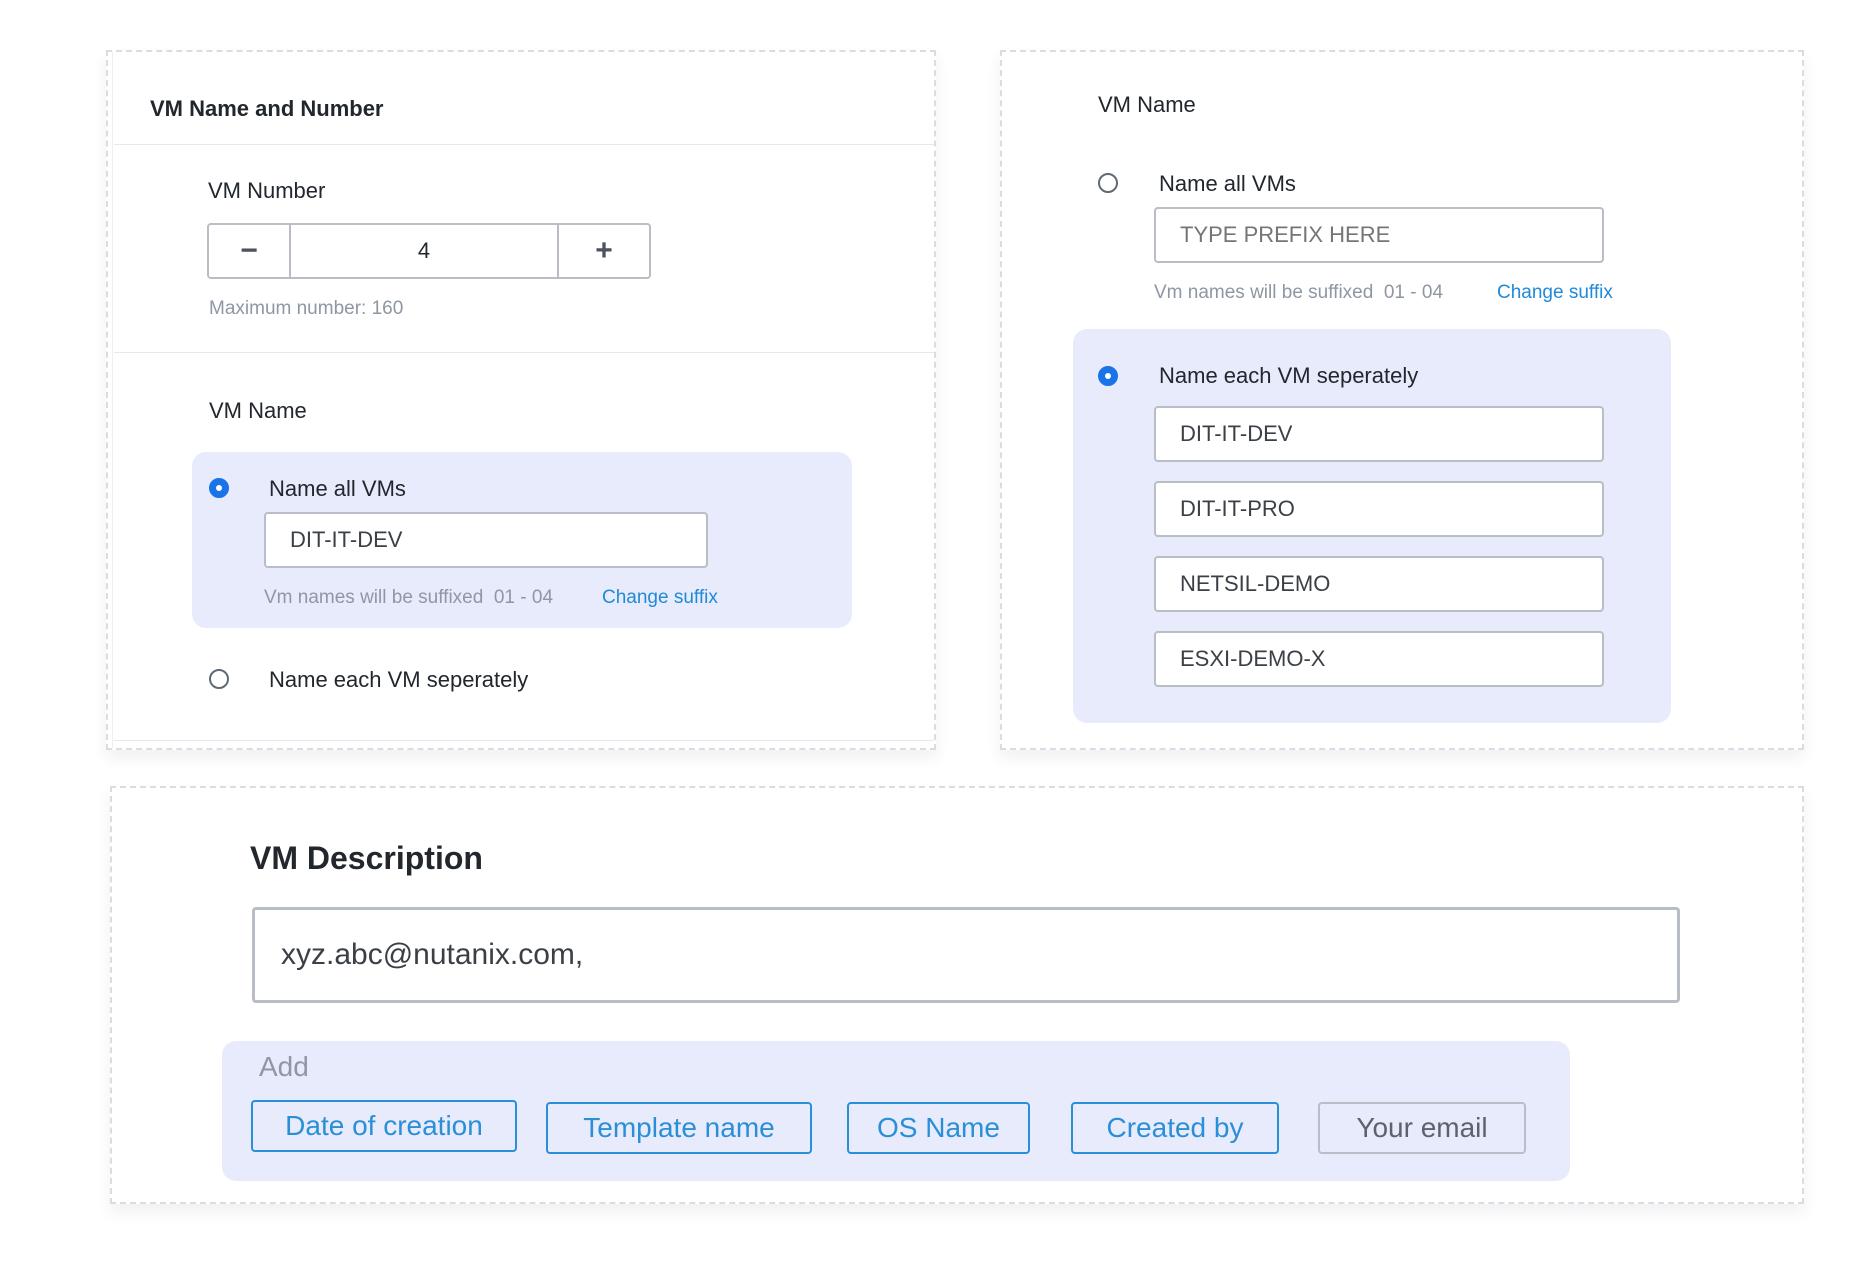 This screenshot has width=1852, height=1282. Describe the element at coordinates (424, 251) in the screenshot. I see `vm-number-input: 4` at that location.